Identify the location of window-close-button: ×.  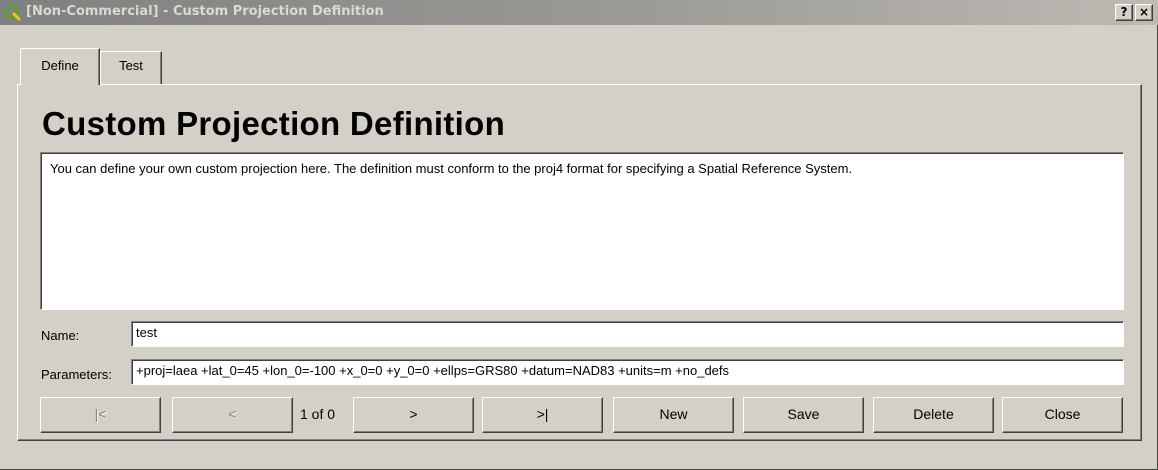
(1144, 12).